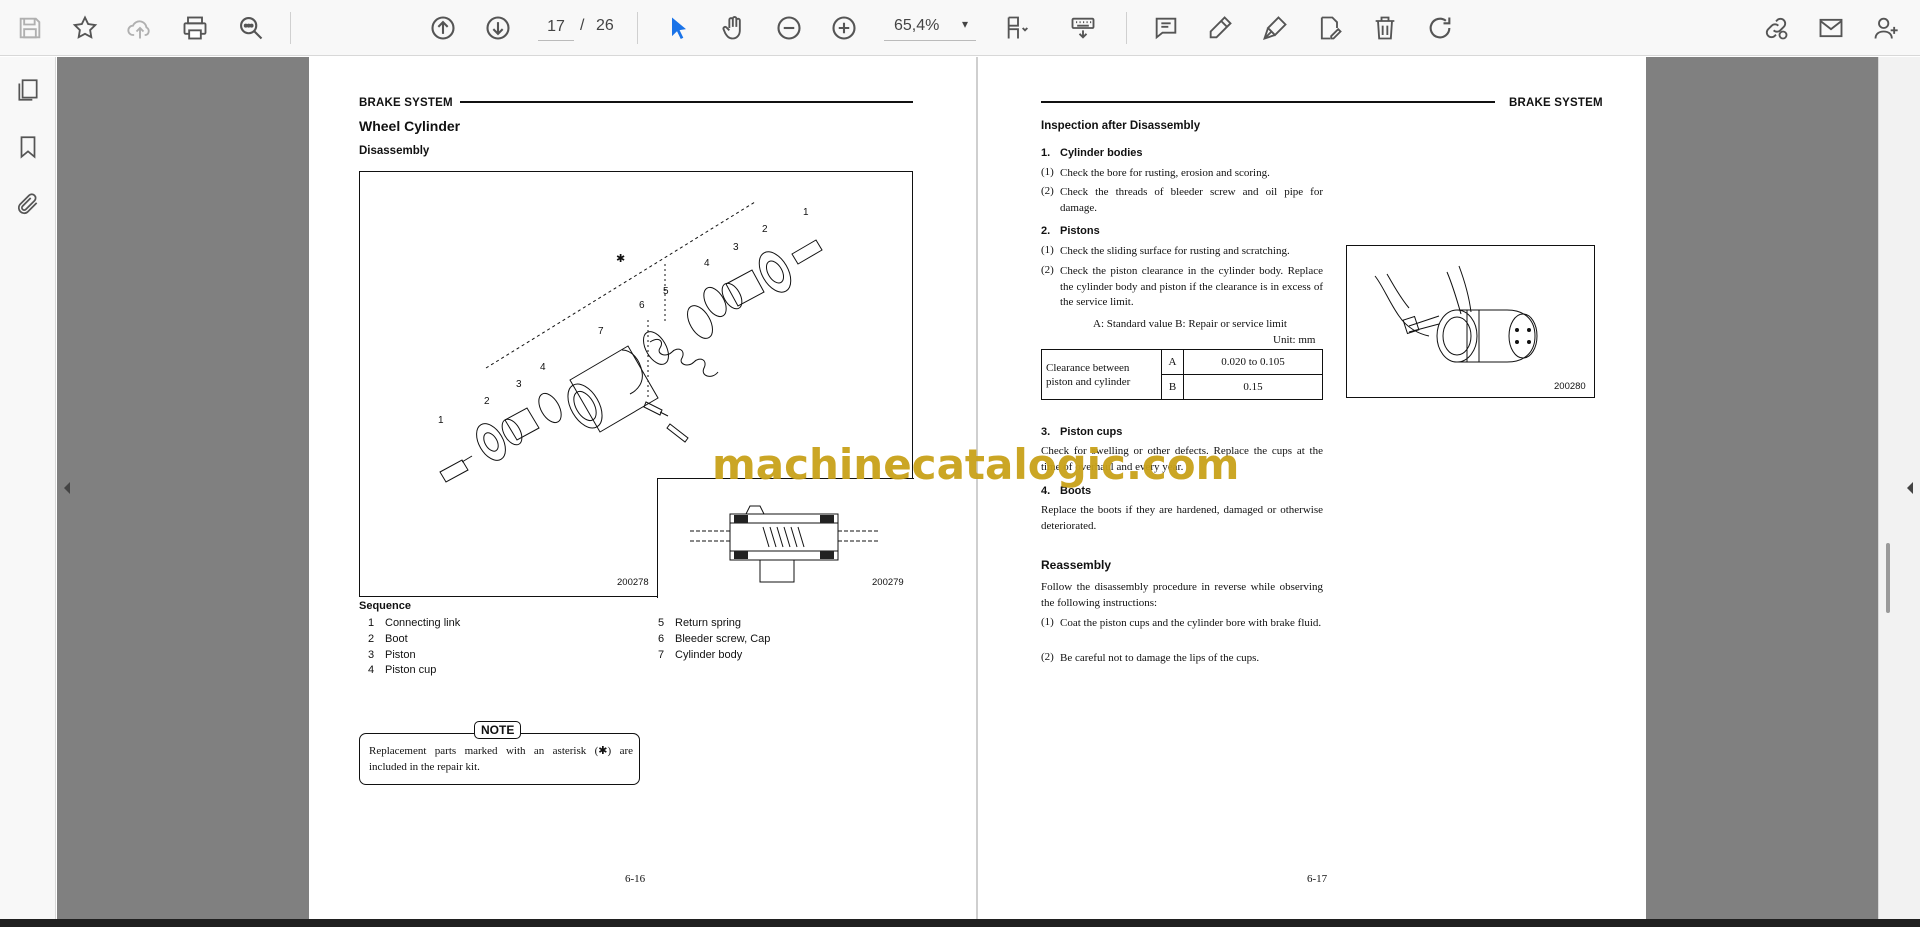 The image size is (1920, 927). I want to click on page-total: 26, so click(605, 25).